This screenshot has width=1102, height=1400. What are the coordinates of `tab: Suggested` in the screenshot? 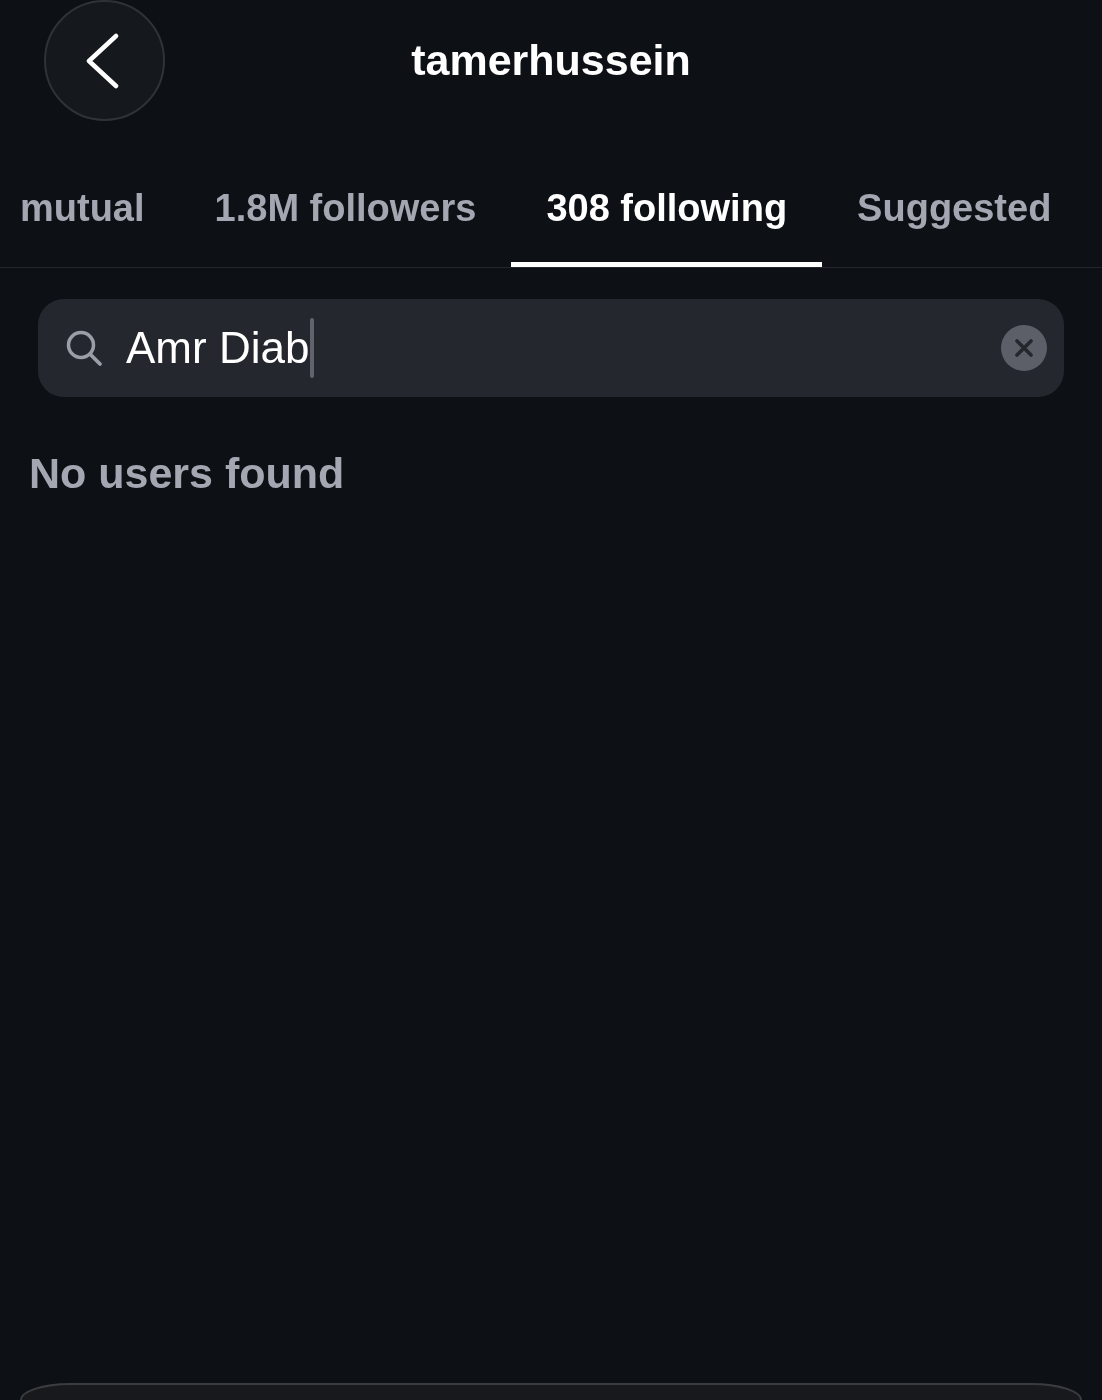 It's located at (954, 208).